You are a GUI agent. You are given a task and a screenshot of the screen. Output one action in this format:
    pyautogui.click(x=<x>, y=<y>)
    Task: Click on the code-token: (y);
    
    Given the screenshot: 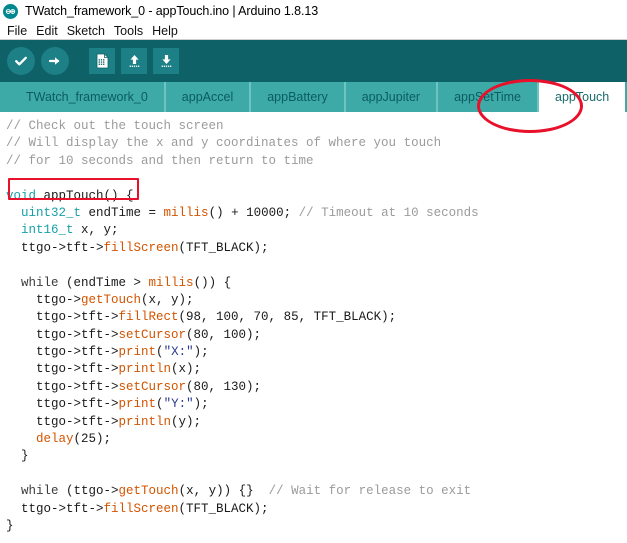 What is the action you would take?
    pyautogui.click(x=186, y=421)
    